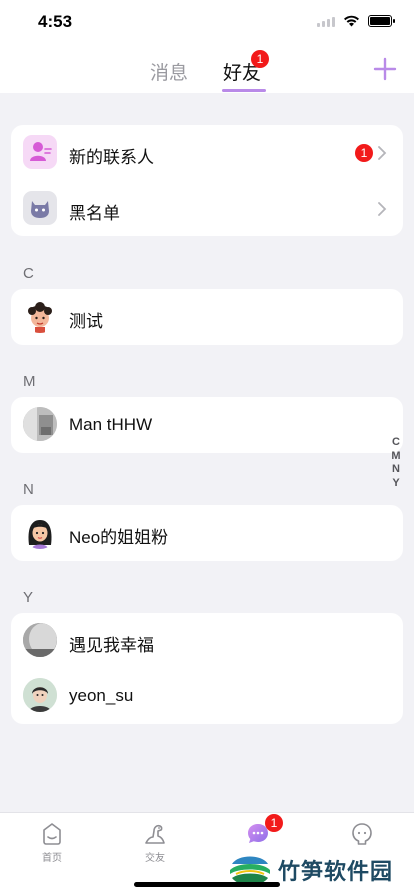  I want to click on index-letter-y: Y, so click(395, 484).